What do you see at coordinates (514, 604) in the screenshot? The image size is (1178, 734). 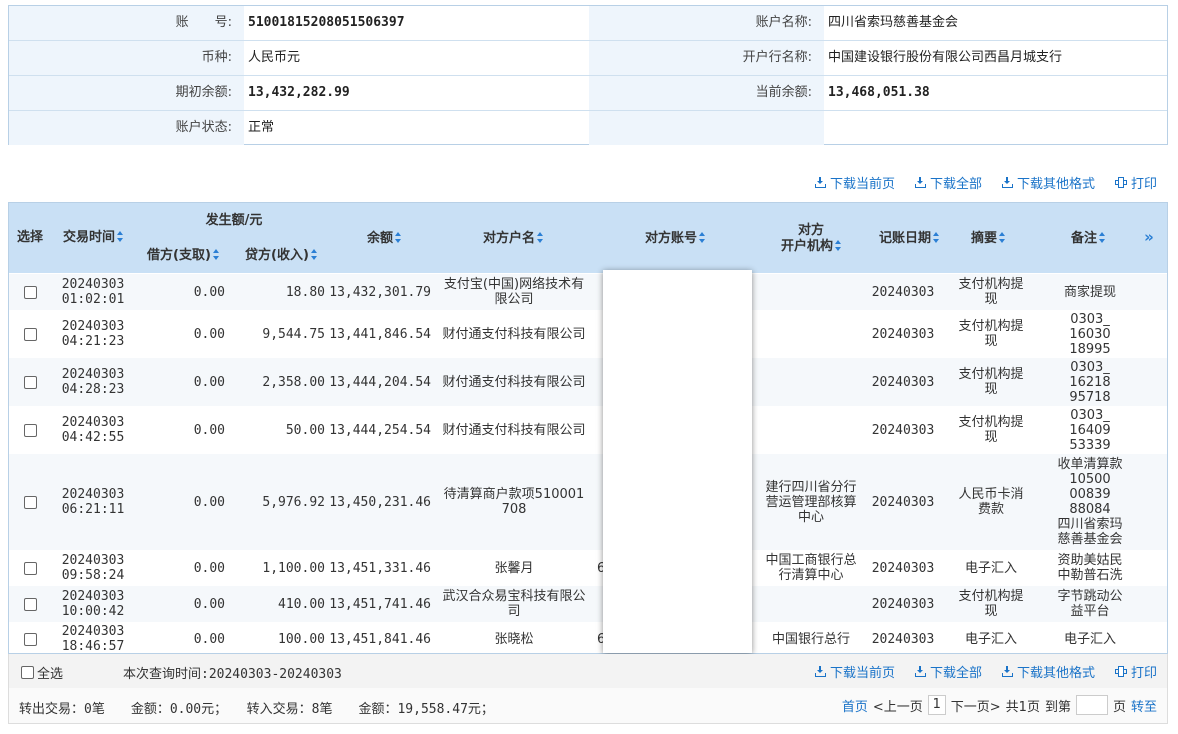 I see `cell-counterparty-text: 武汉合众易宝科技有限公司` at bounding box center [514, 604].